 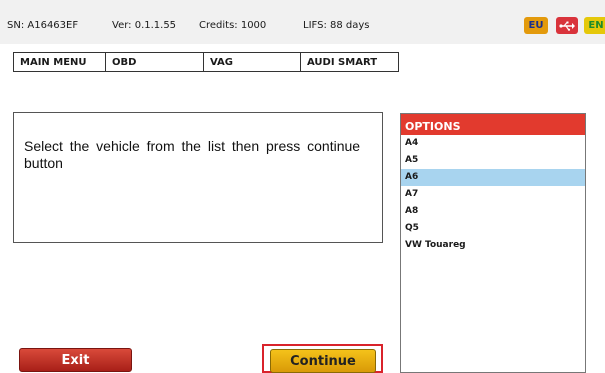 What do you see at coordinates (493, 124) in the screenshot?
I see `options-header: OPTIONS` at bounding box center [493, 124].